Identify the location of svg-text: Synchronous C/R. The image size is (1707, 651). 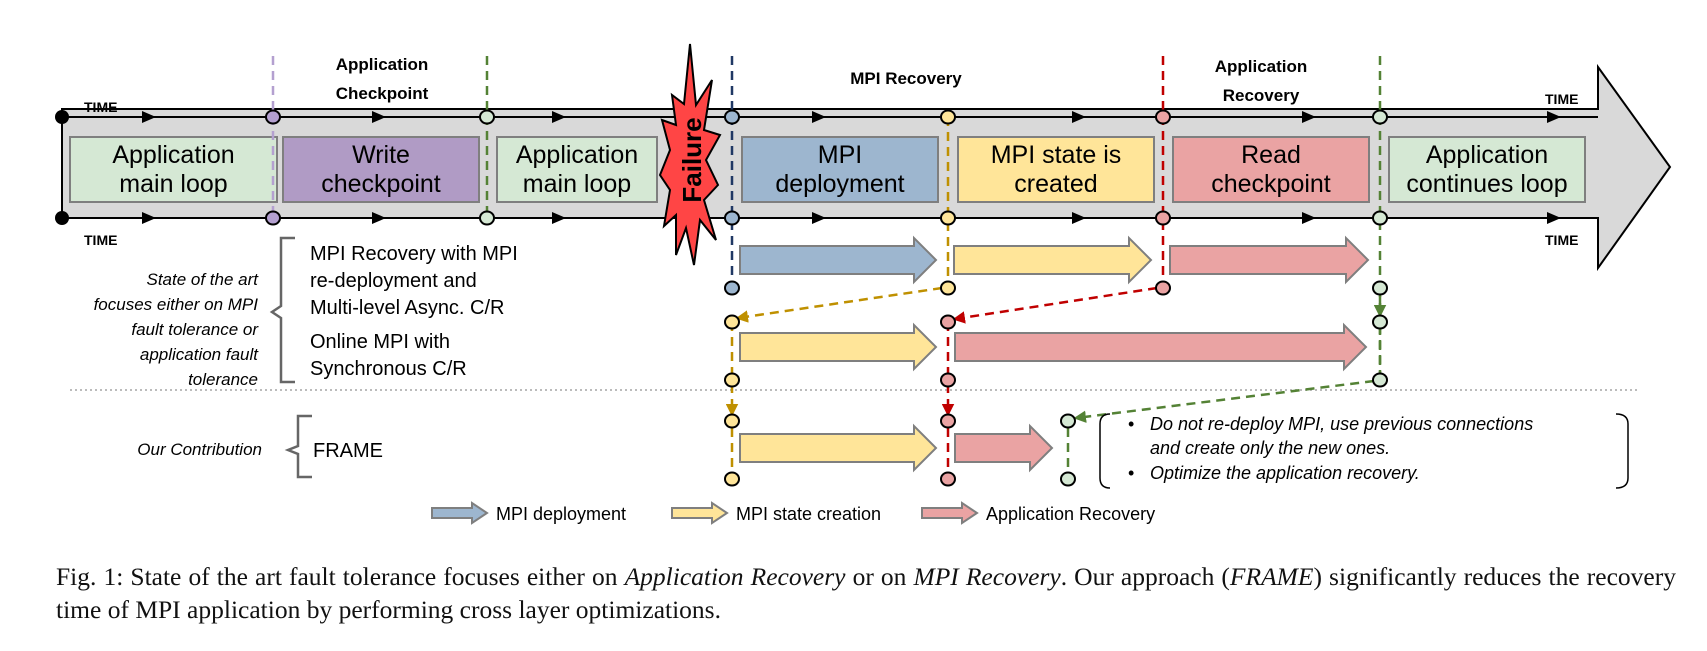
(388, 369).